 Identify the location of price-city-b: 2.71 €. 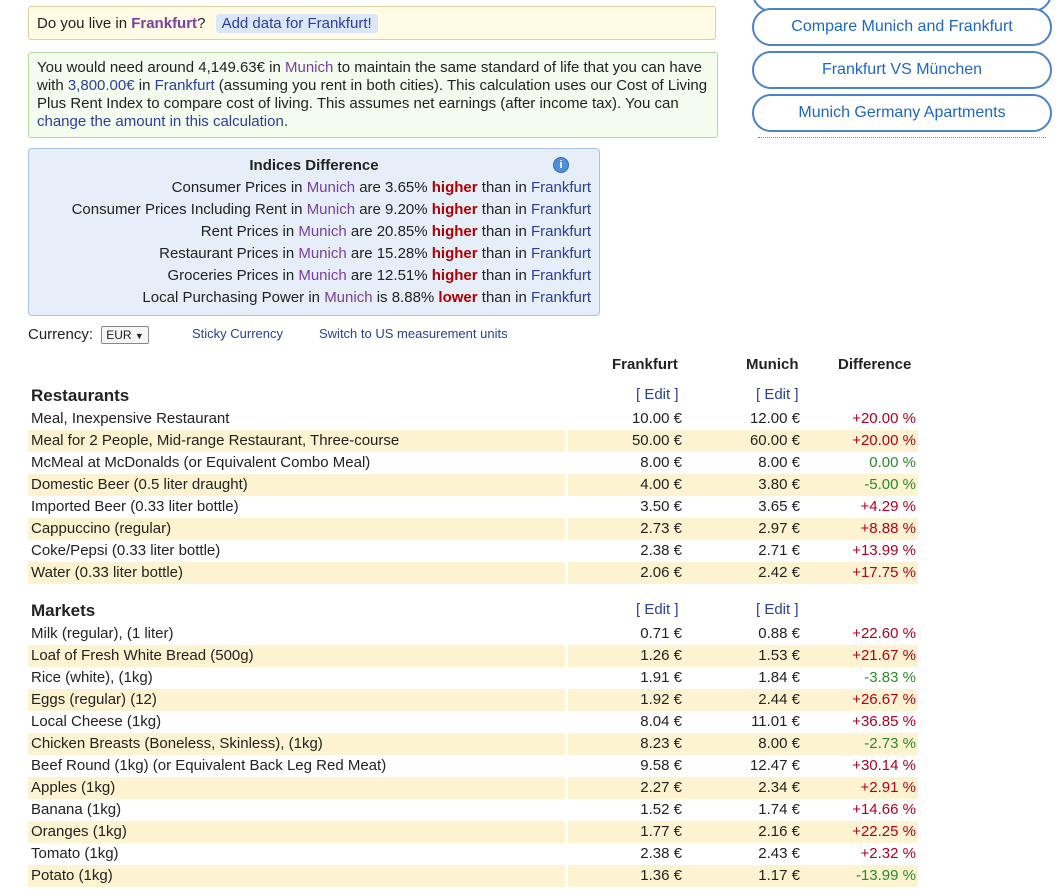
(779, 550).